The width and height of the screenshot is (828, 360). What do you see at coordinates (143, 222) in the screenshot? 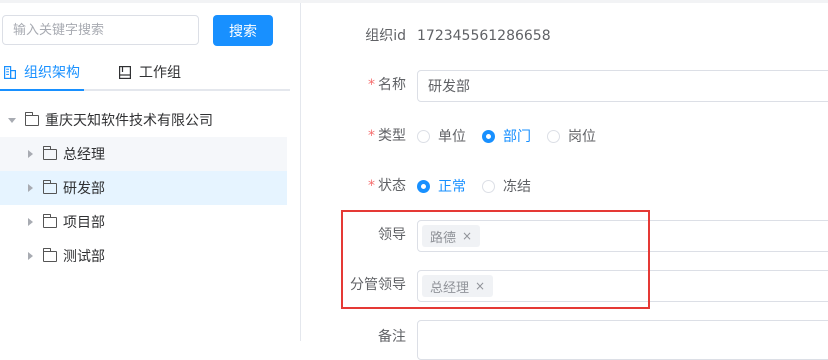
I see `tree-node-project: 项目部` at bounding box center [143, 222].